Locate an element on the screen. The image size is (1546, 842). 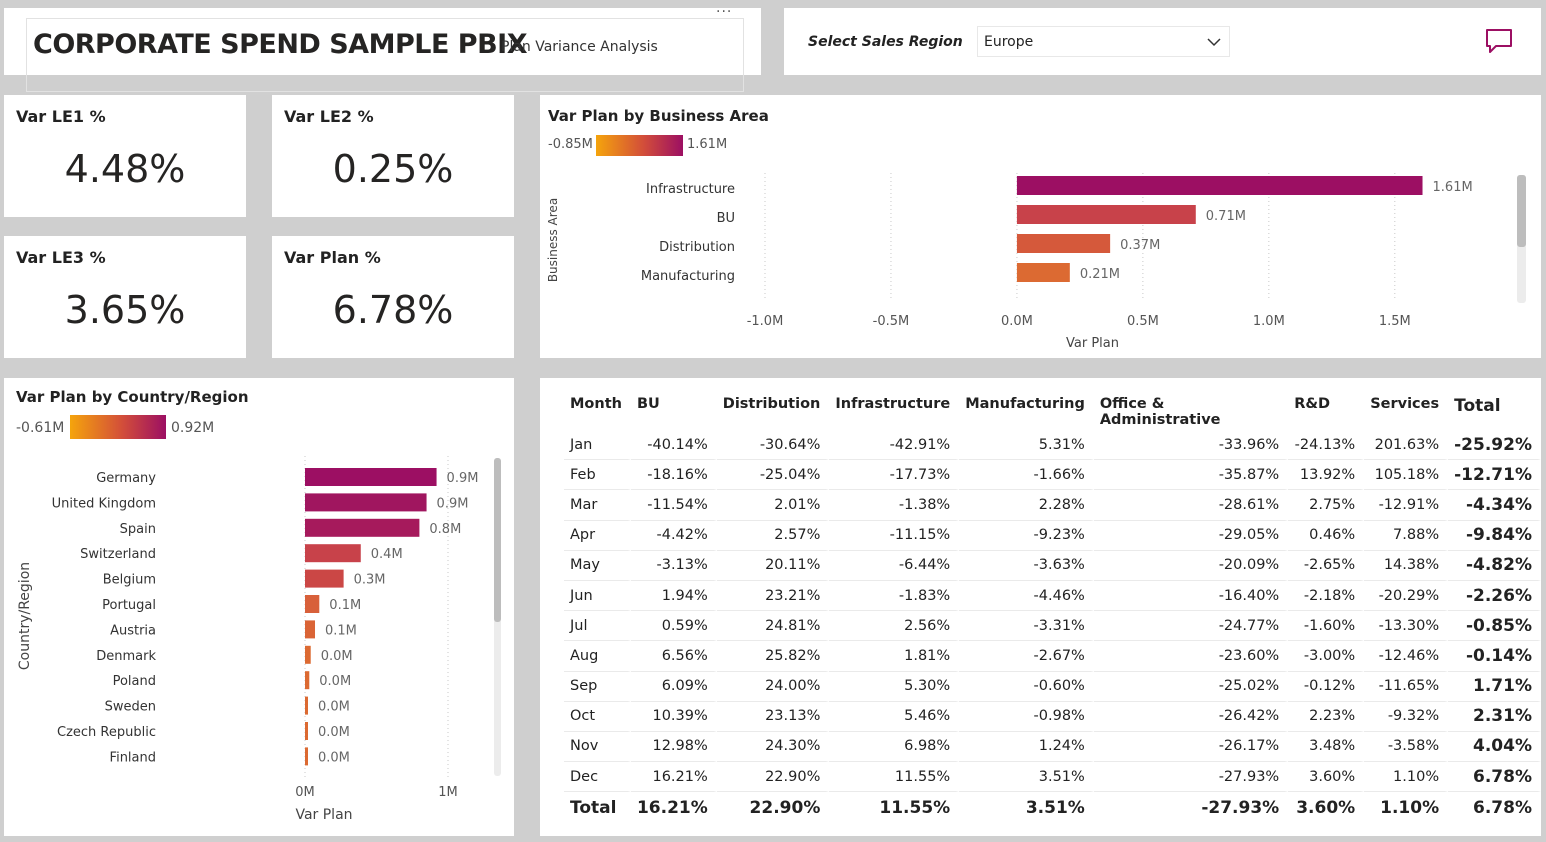
value-cell: -9.32% is located at coordinates (1406, 716).